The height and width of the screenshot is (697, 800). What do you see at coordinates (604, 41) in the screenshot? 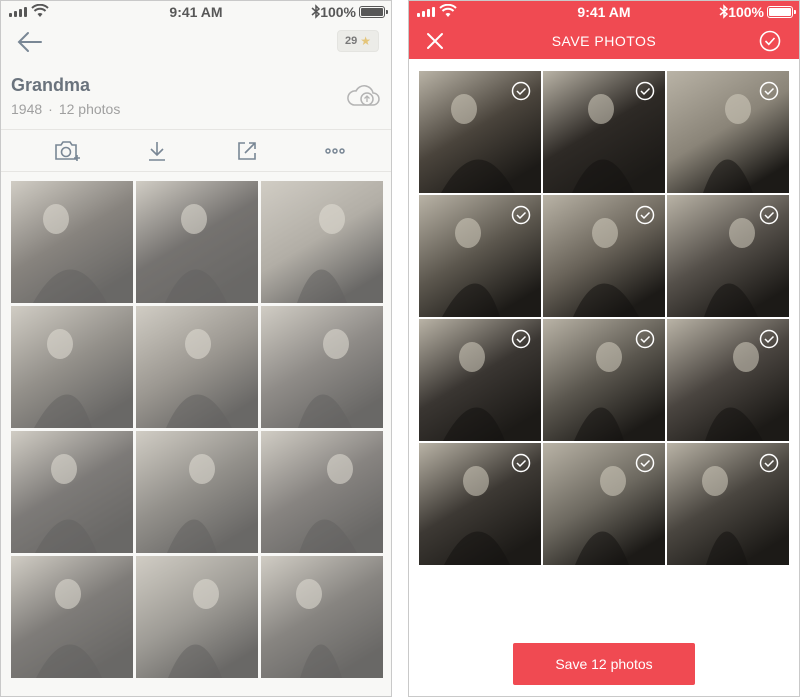
I see `screen-title: SAVE PHOTOS` at bounding box center [604, 41].